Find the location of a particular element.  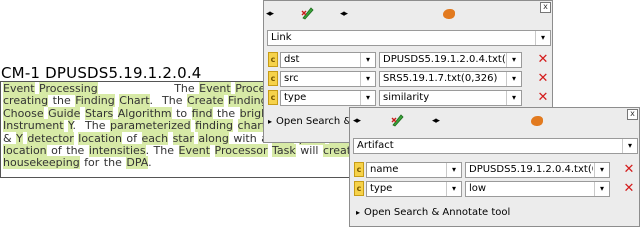

document-title: CM-1 DPUSDS5.19.1.2.0.4 is located at coordinates (101, 73).